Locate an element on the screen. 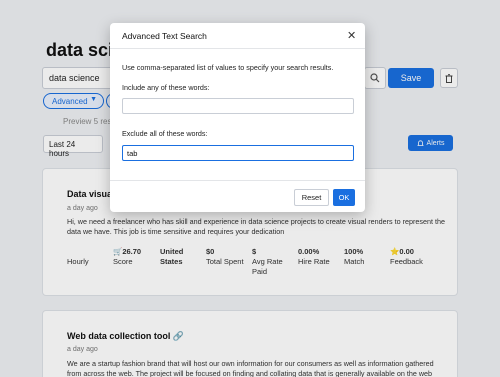 The height and width of the screenshot is (377, 500). dialog-header: Advanced Text Search ✕ is located at coordinates (237, 36).